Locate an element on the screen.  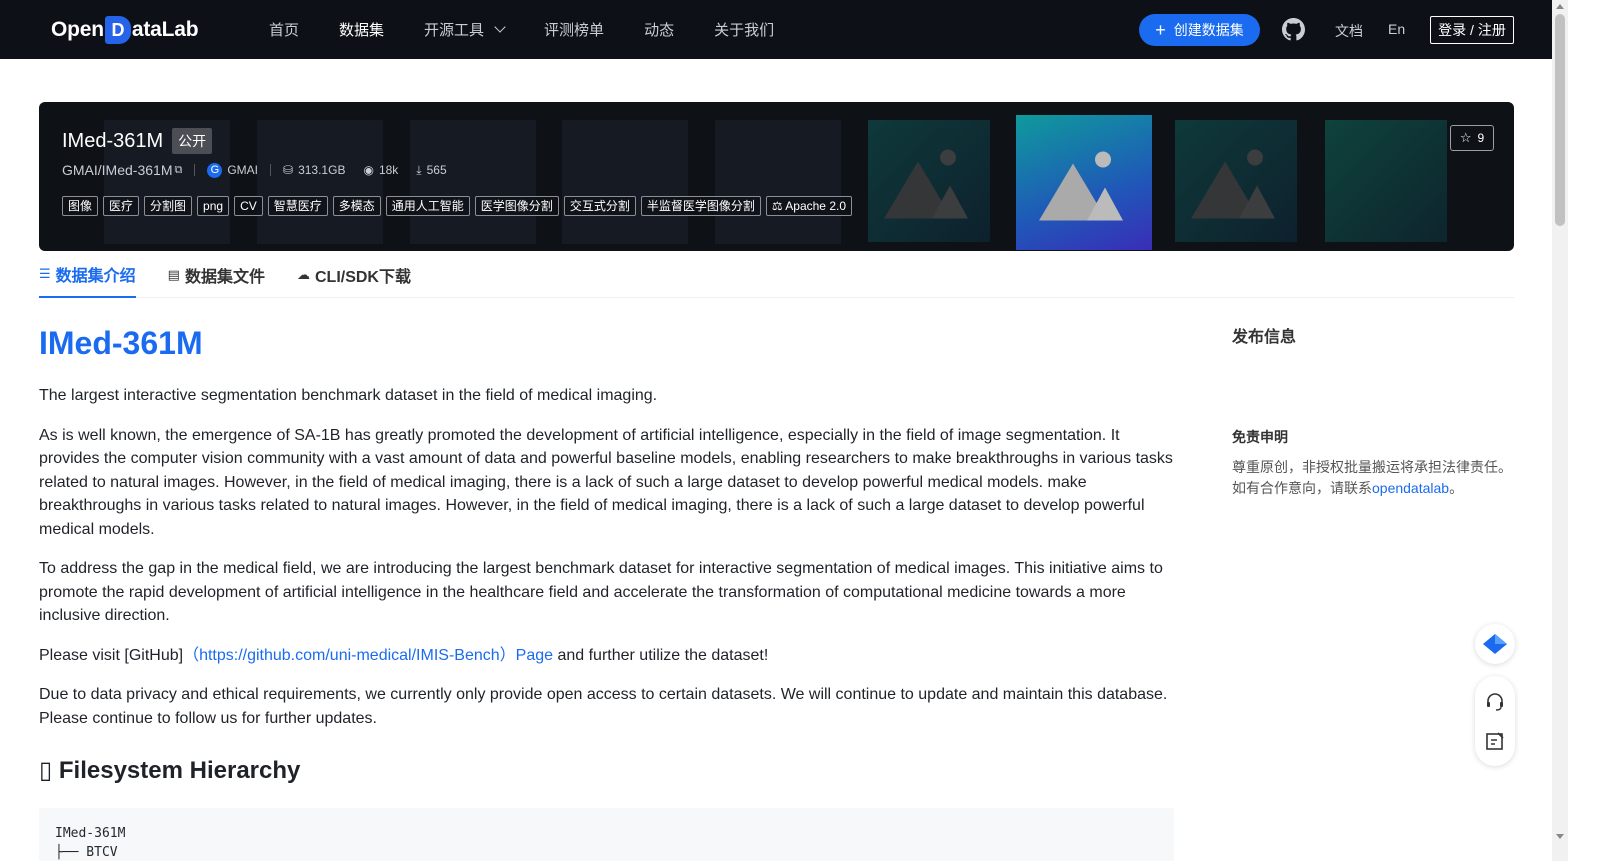
visibility-badge: 公开 is located at coordinates (192, 141).